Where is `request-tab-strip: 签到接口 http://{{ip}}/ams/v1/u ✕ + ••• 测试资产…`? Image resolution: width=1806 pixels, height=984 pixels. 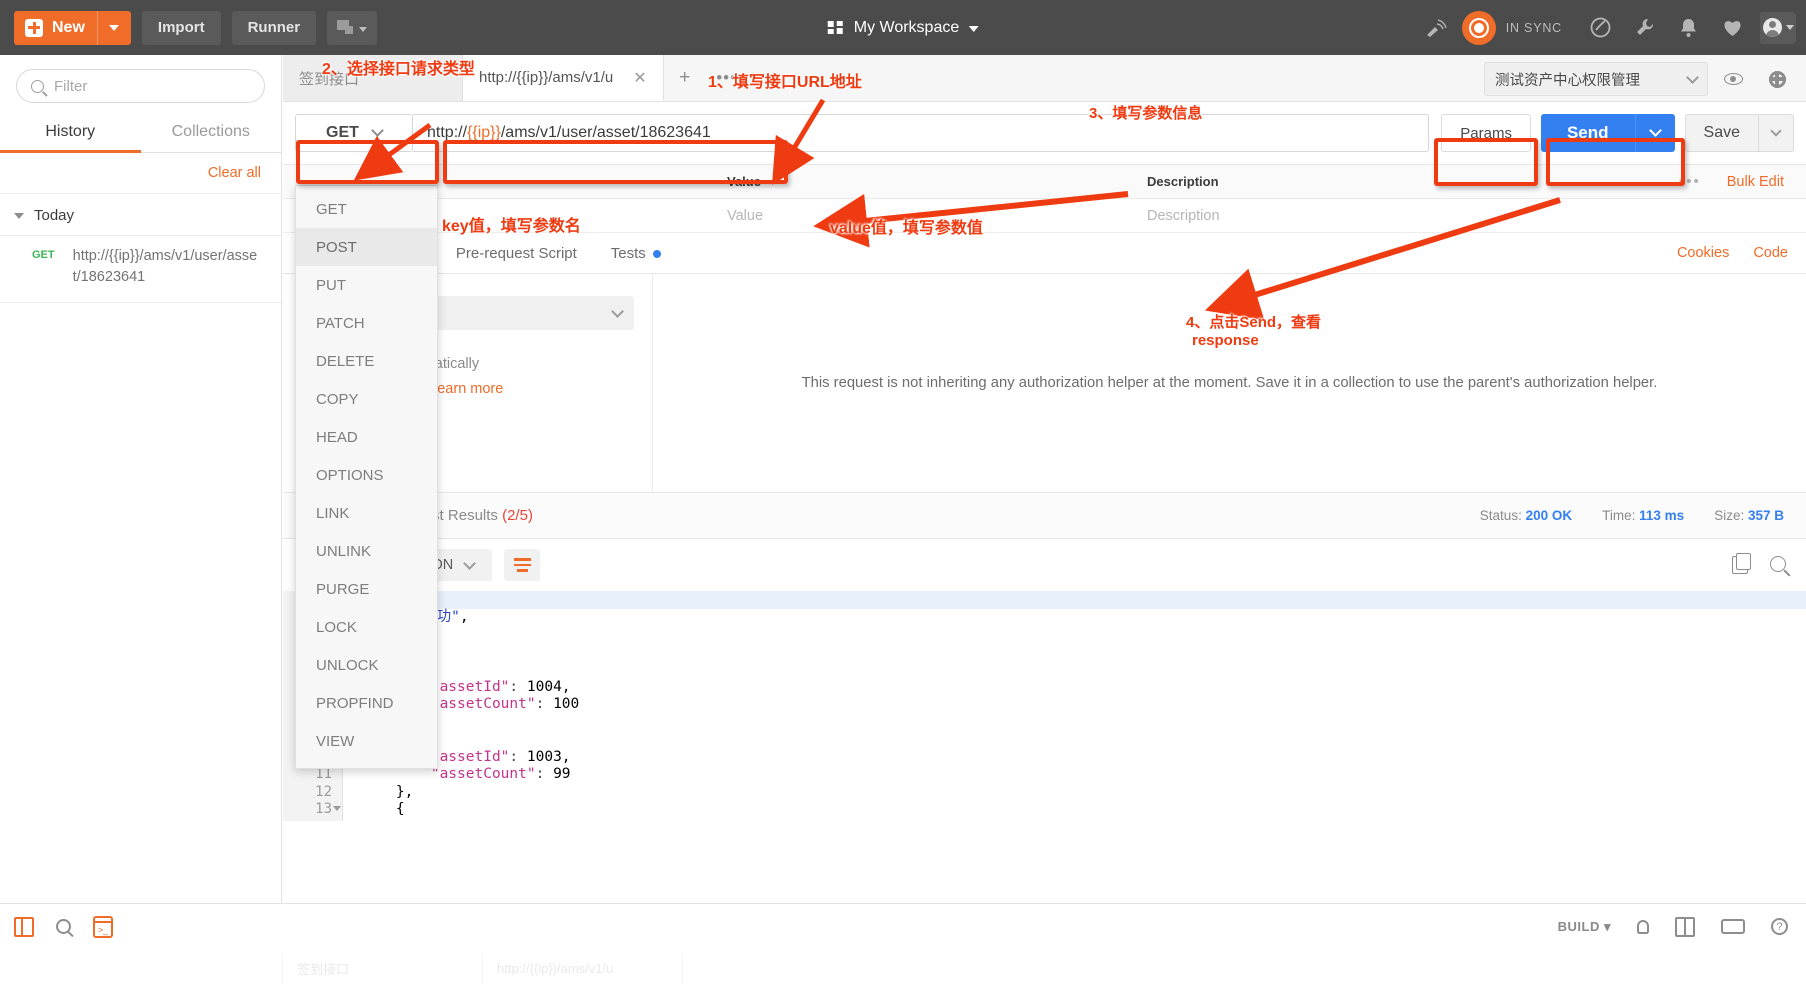 request-tab-strip: 签到接口 http://{{ip}}/ams/v1/u ✕ + ••• 测试资产… is located at coordinates (1044, 78).